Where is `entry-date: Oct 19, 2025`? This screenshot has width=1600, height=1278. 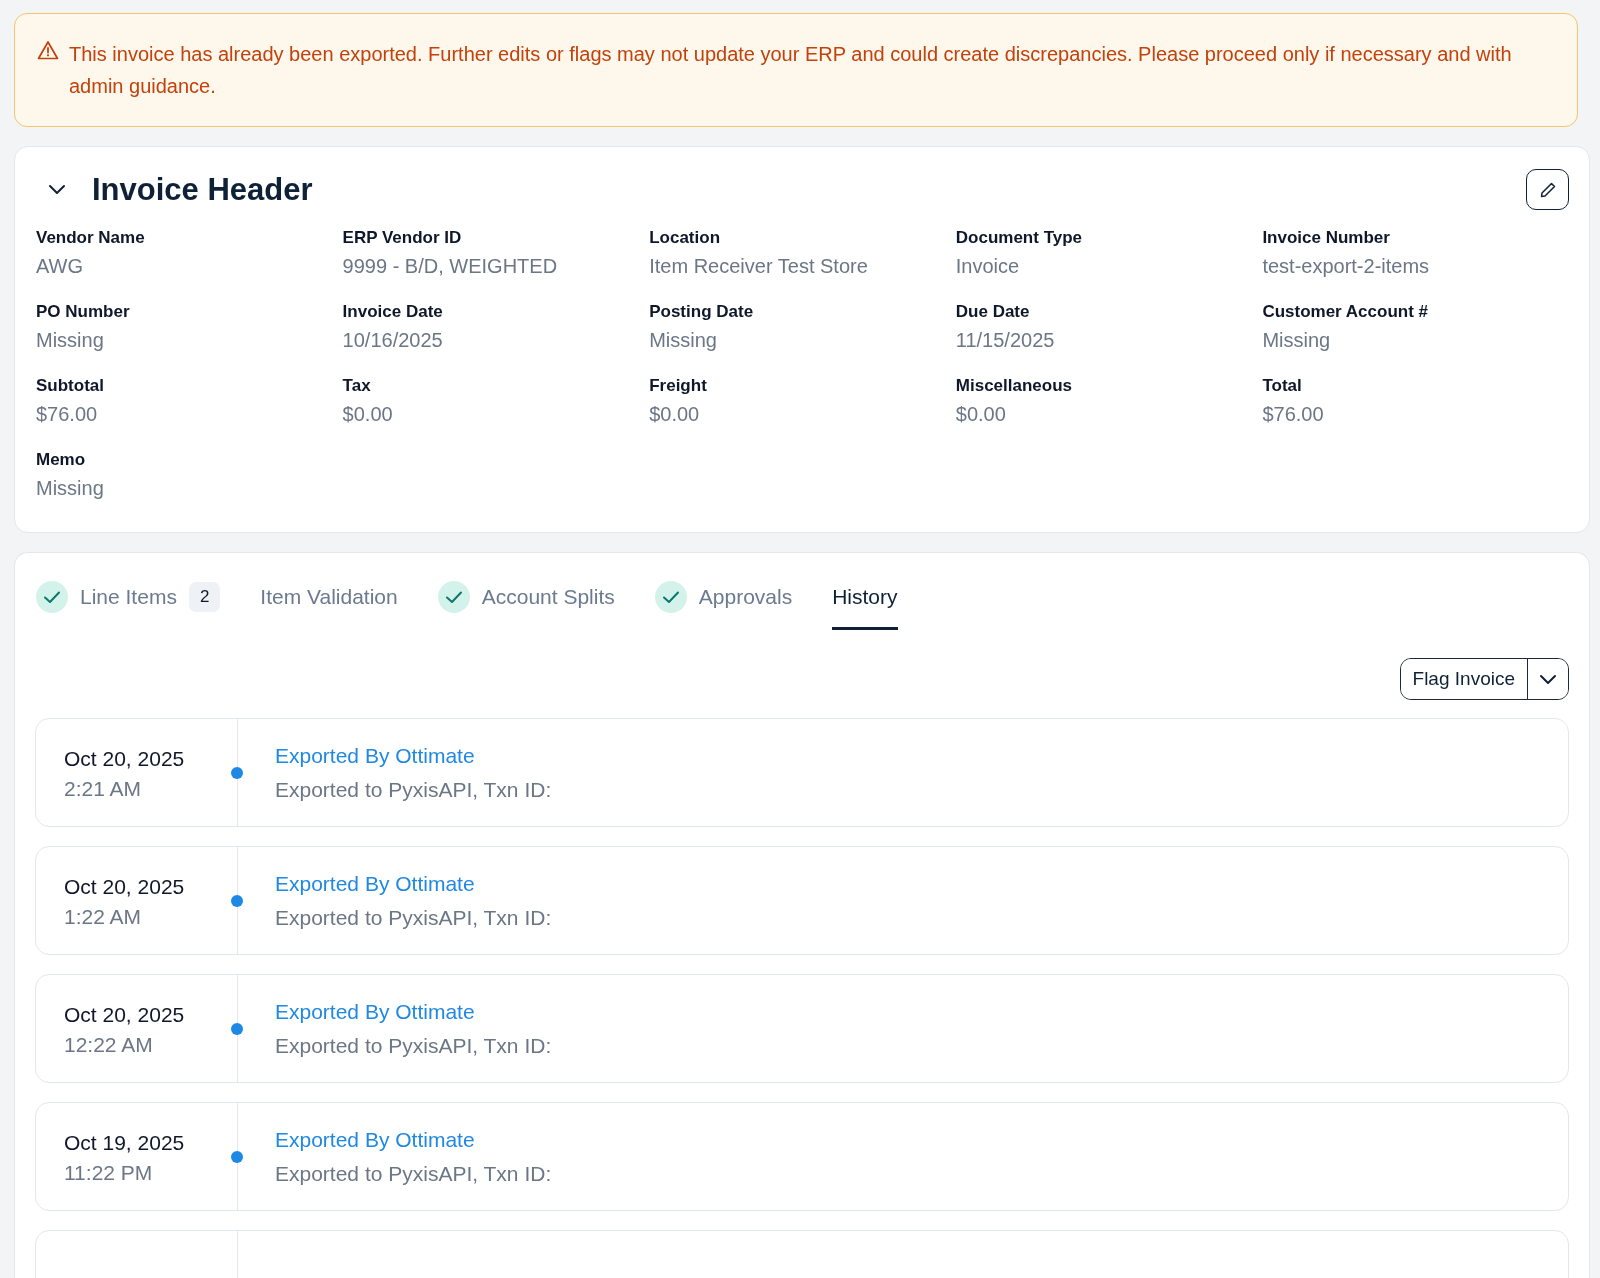 entry-date: Oct 19, 2025 is located at coordinates (125, 1143).